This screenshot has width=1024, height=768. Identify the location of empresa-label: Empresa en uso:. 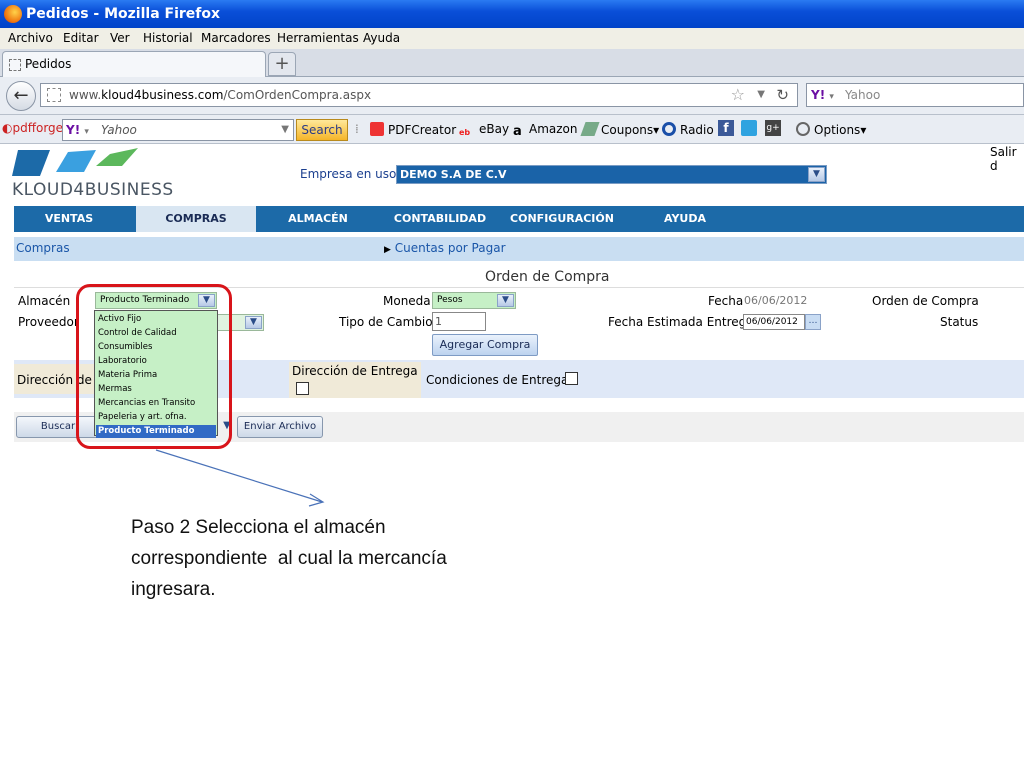
(350, 174).